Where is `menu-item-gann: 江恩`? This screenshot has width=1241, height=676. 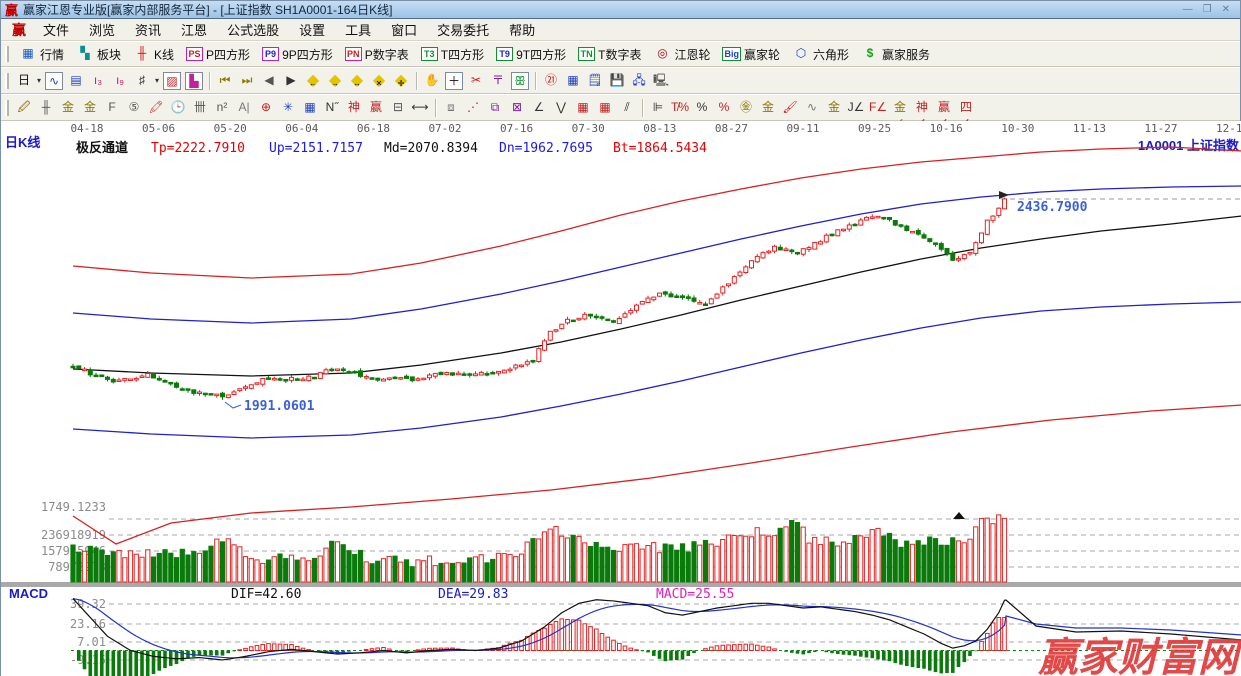
menu-item-gann: 江恩 is located at coordinates (194, 29).